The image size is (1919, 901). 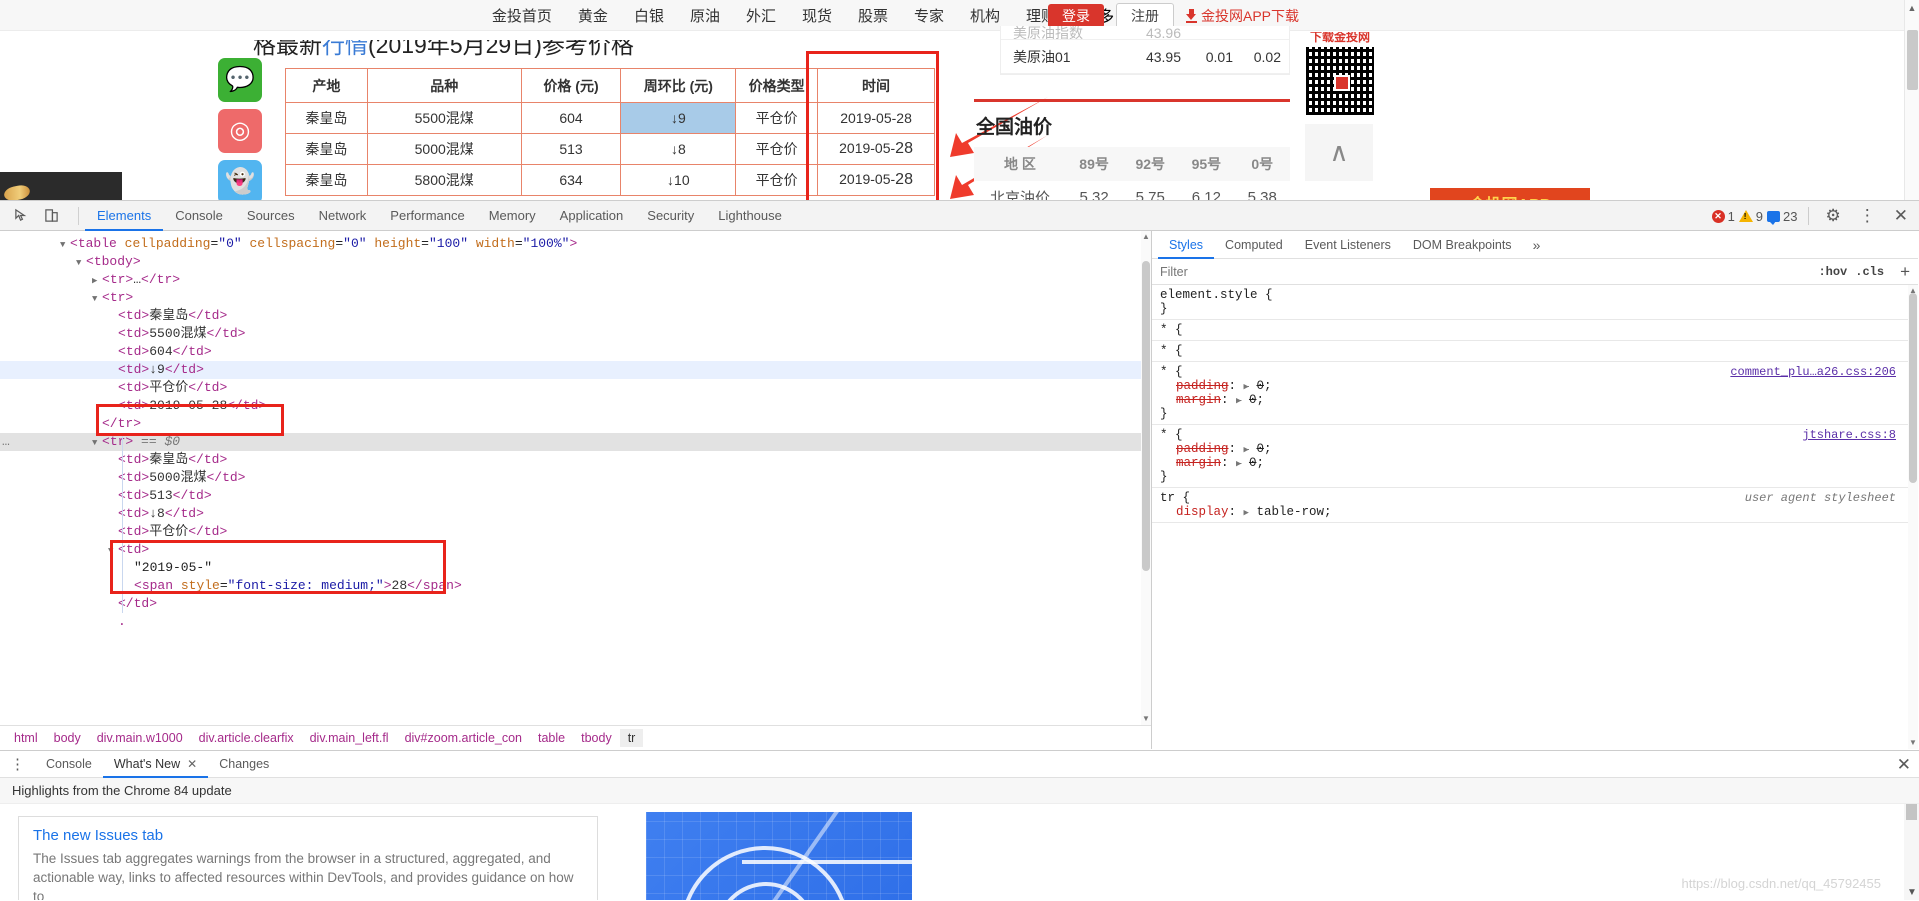 What do you see at coordinates (427, 216) in the screenshot?
I see `tab-performance: Performance` at bounding box center [427, 216].